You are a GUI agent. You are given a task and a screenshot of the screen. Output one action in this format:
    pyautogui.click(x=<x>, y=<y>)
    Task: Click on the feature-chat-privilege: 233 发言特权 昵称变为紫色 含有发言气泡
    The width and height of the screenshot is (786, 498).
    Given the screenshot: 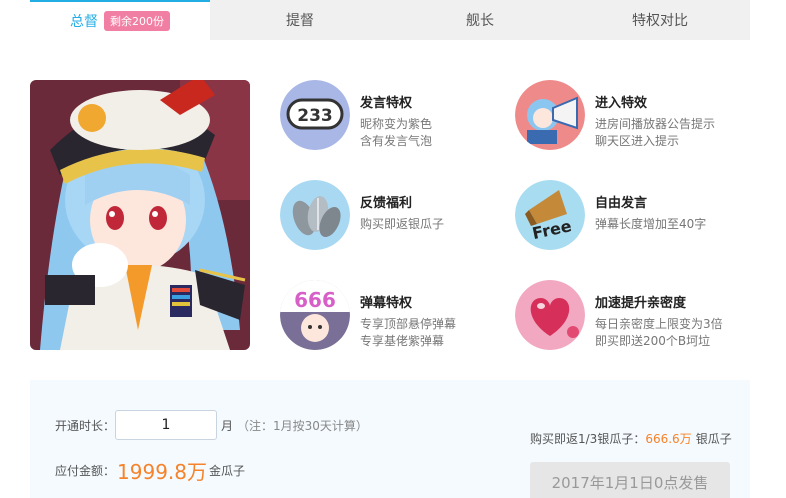 What is the action you would take?
    pyautogui.click(x=356, y=115)
    